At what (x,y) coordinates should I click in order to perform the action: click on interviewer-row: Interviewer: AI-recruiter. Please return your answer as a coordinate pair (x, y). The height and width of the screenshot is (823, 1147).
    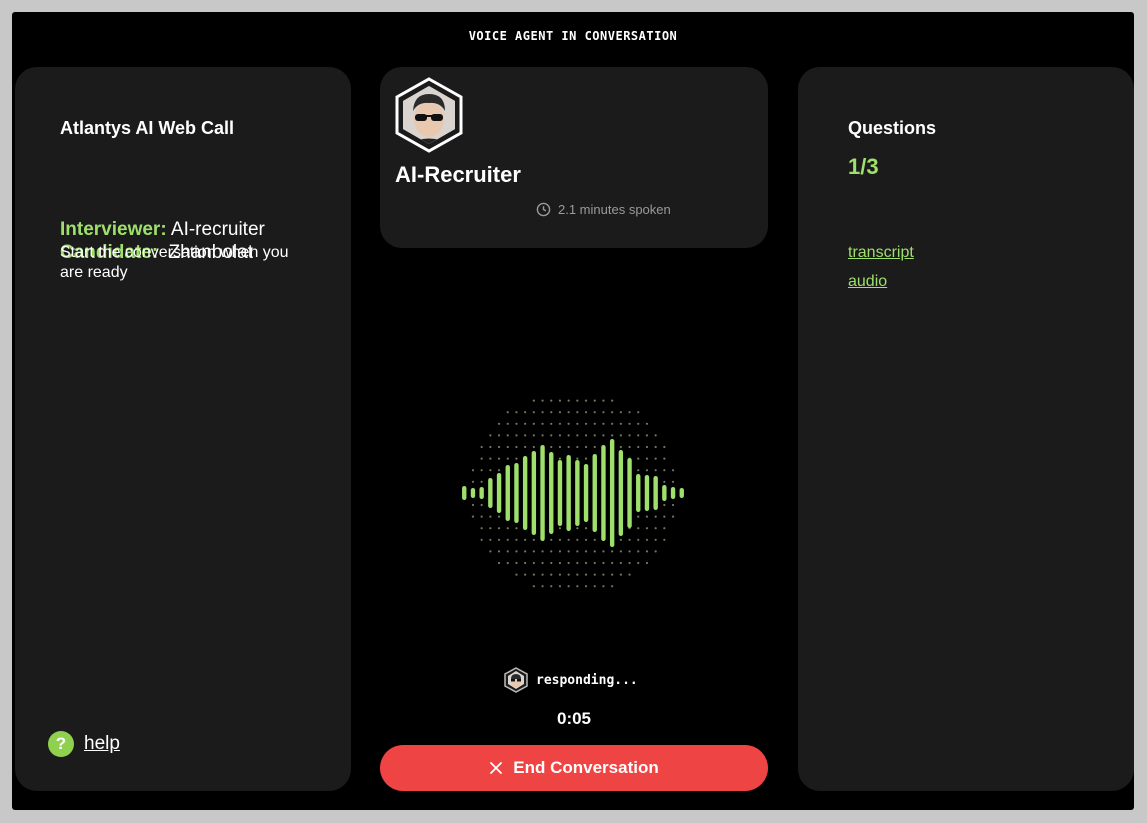
    Looking at the image, I should click on (162, 230).